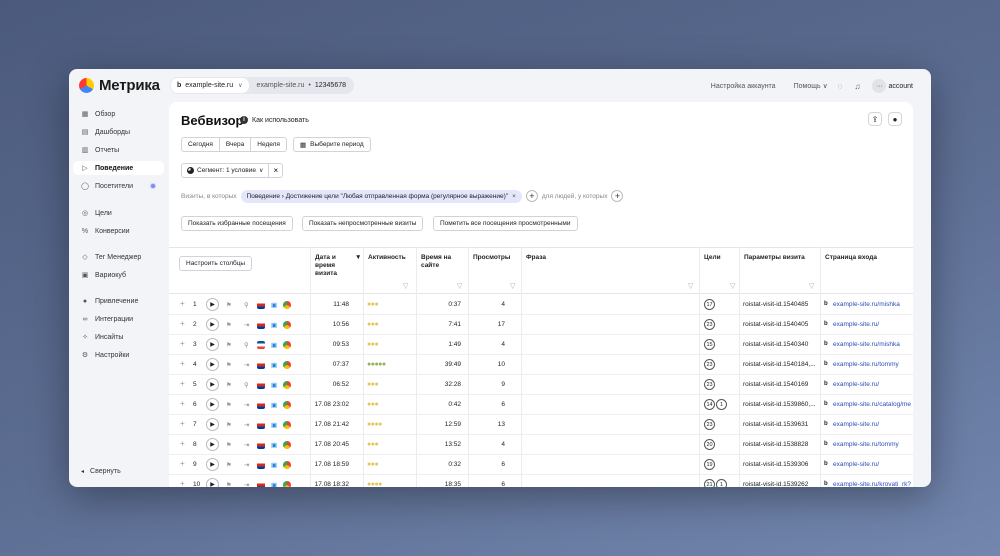 The image size is (1000, 556). Describe the element at coordinates (200, 144) in the screenshot. I see `period-today: Сегодня` at that location.